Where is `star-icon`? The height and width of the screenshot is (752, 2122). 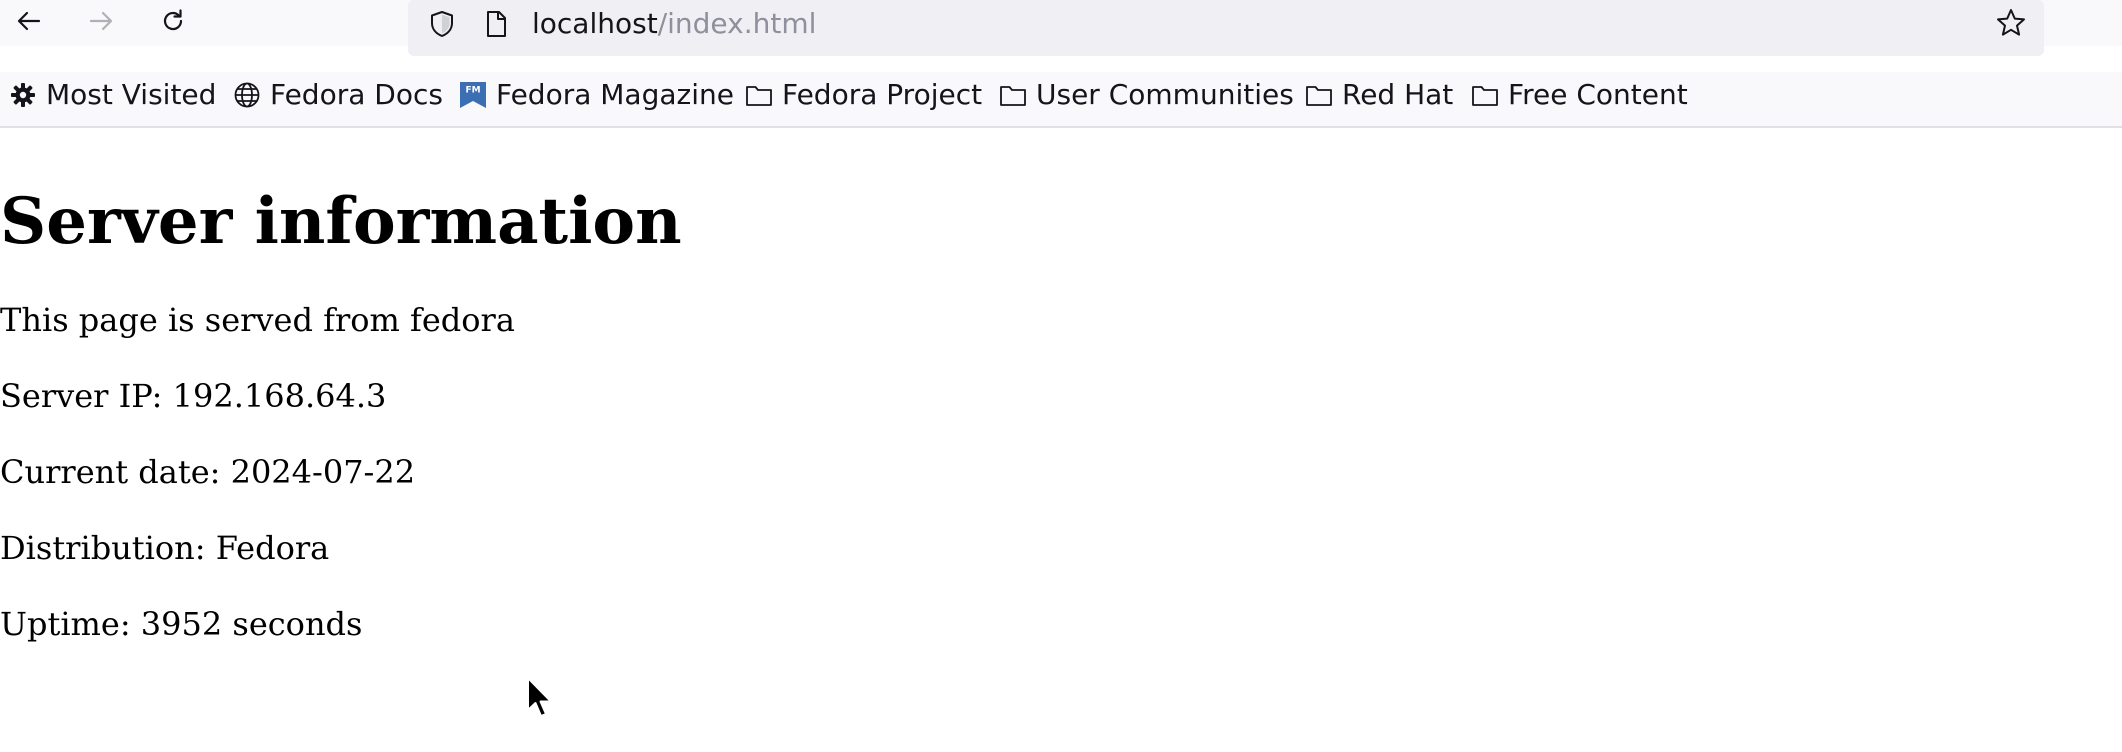
star-icon is located at coordinates (2011, 23).